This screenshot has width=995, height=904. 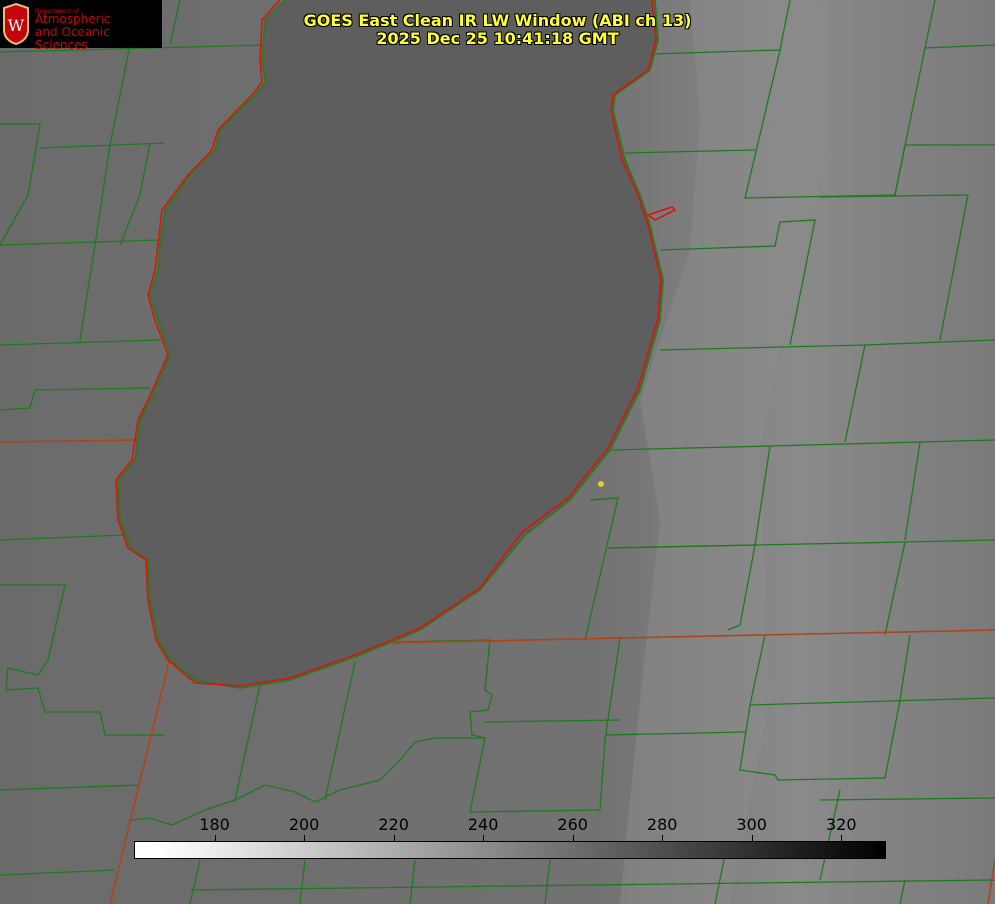 What do you see at coordinates (497, 20) in the screenshot?
I see `map-title: GOES East Clean IR LW Window (ABI ch 13)` at bounding box center [497, 20].